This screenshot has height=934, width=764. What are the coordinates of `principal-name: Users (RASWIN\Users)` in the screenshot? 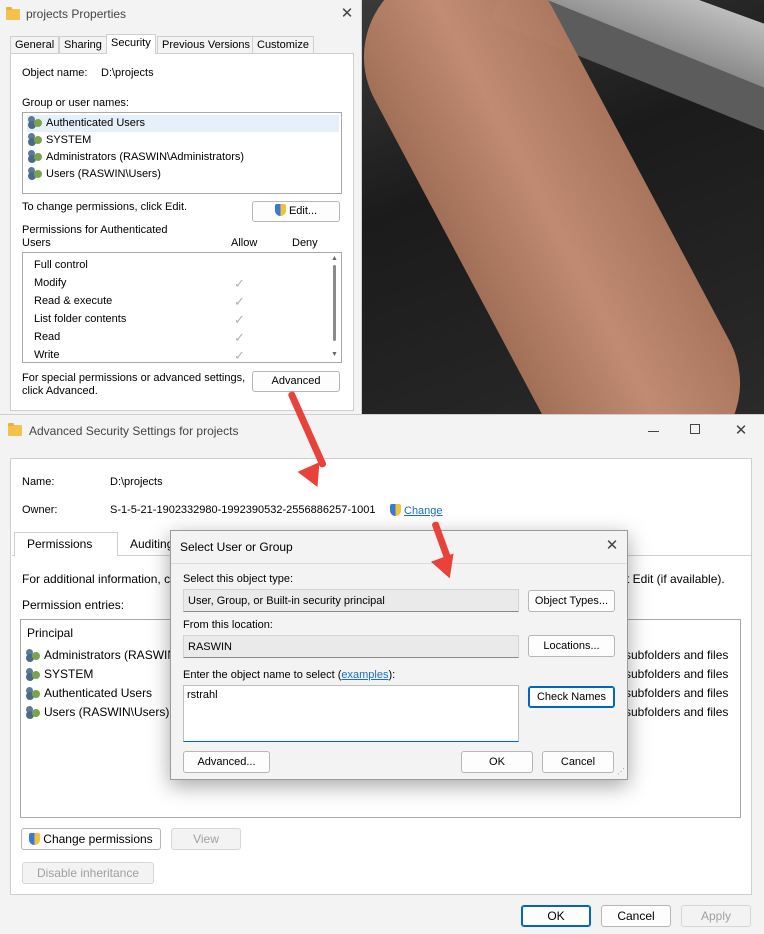 It's located at (107, 712).